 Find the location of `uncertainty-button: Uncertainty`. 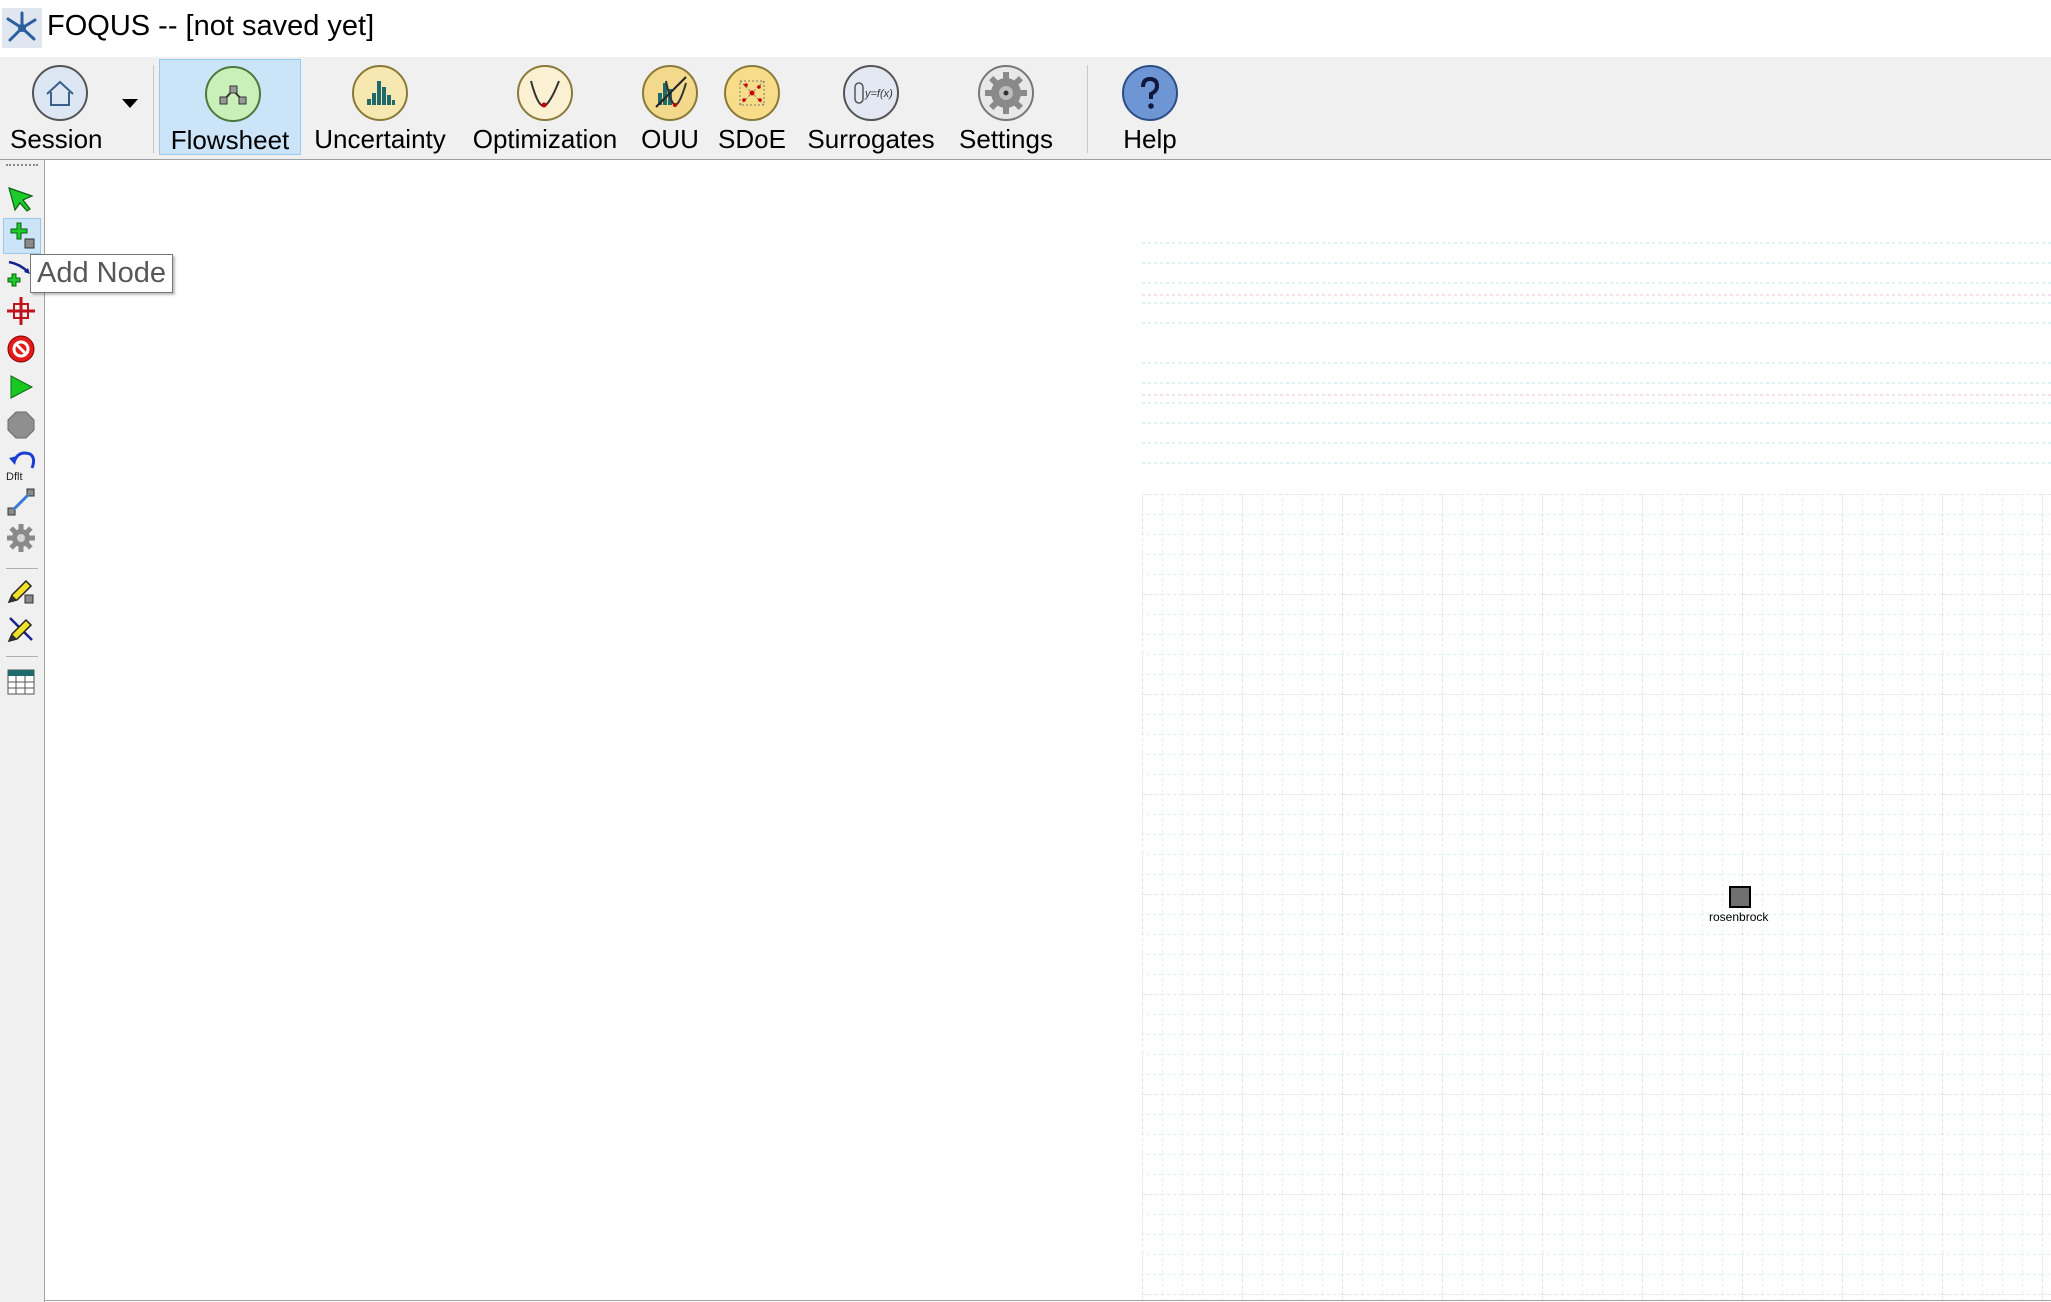

uncertainty-button: Uncertainty is located at coordinates (380, 107).